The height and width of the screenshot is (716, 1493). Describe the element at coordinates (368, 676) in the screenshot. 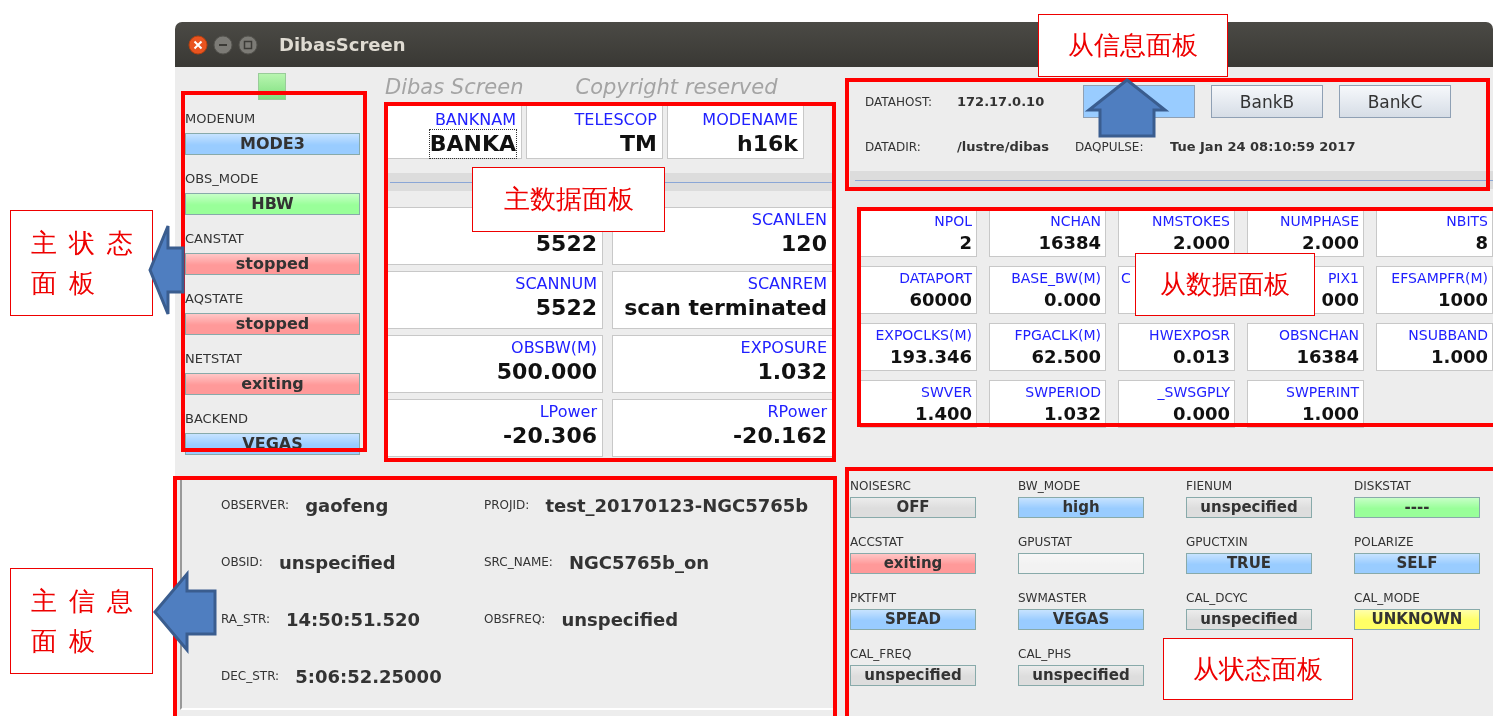

I see `field-value: 5:06:52.25000` at that location.